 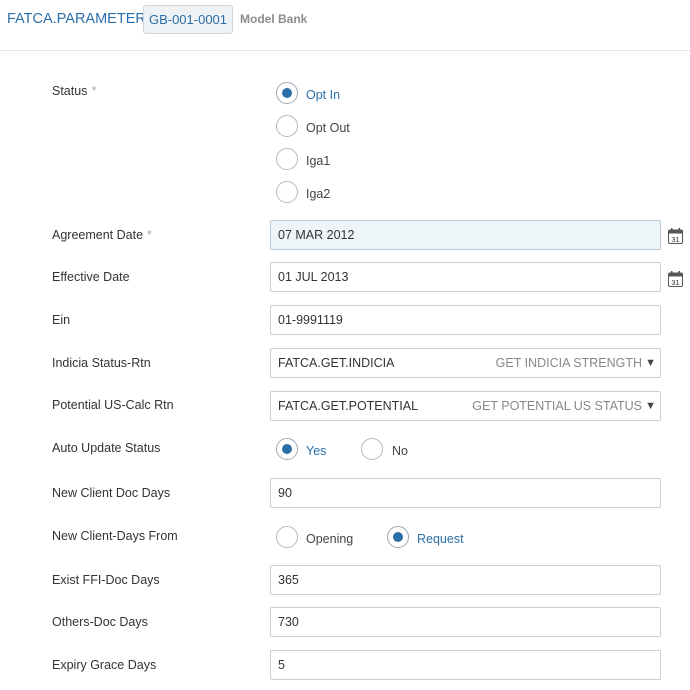 What do you see at coordinates (557, 406) in the screenshot?
I see `potential-us-calc-rtn-description: GET POTENTIAL US STATUS` at bounding box center [557, 406].